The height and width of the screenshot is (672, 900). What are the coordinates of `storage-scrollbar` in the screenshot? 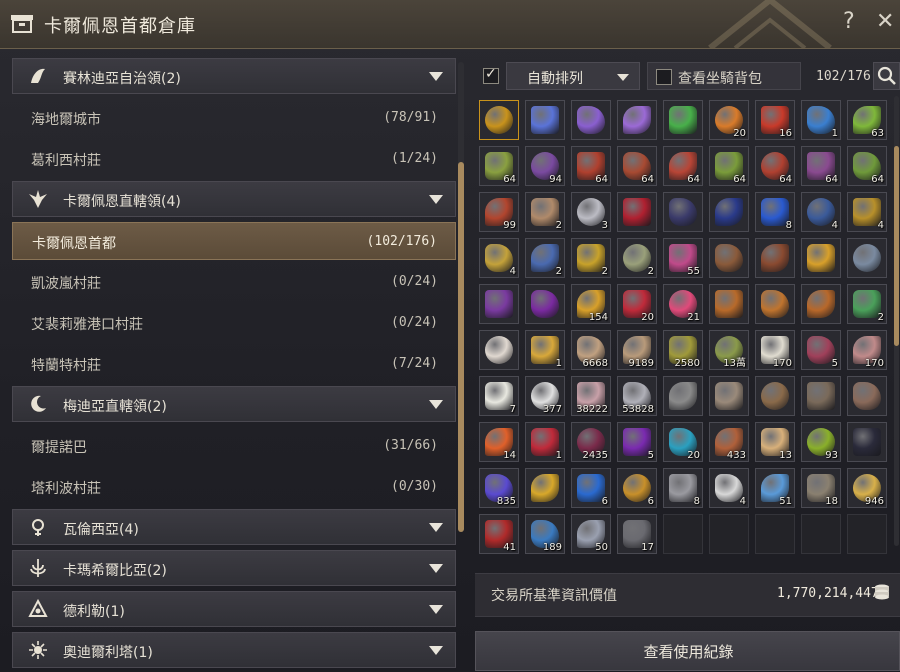 It's located at (896, 321).